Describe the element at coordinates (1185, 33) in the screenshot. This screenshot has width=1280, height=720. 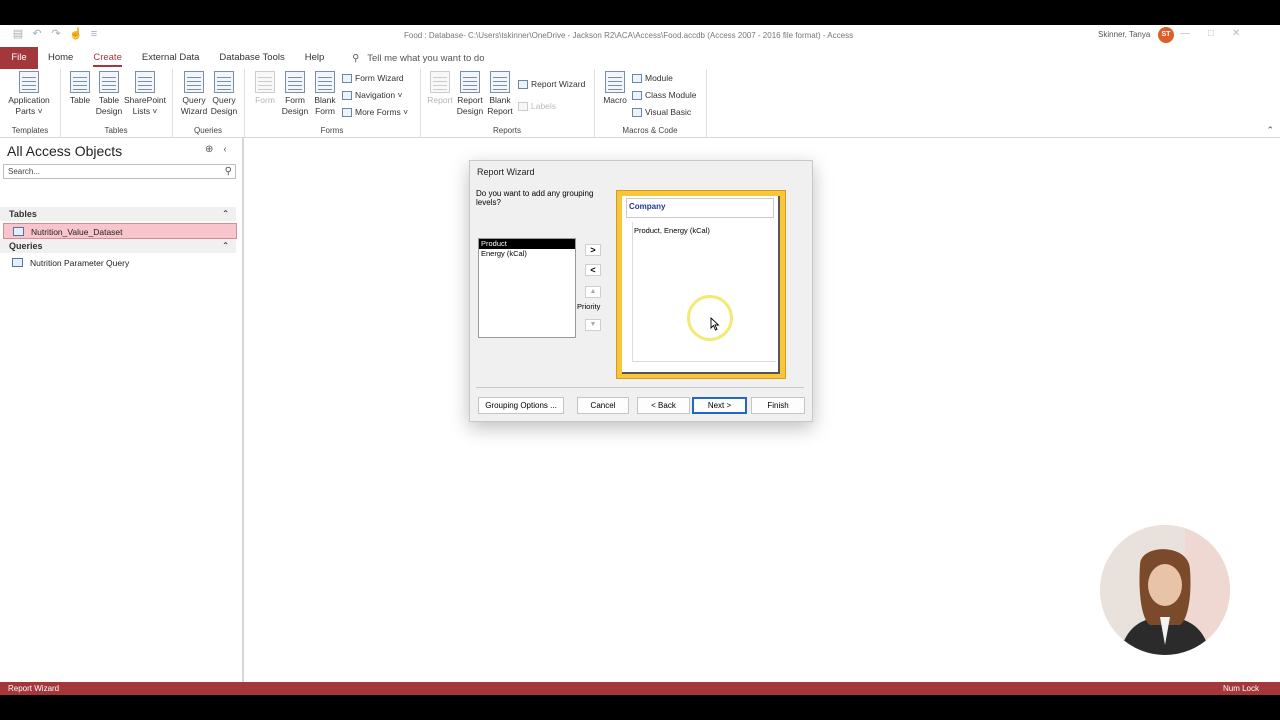
I see `minimize-icon: —` at that location.